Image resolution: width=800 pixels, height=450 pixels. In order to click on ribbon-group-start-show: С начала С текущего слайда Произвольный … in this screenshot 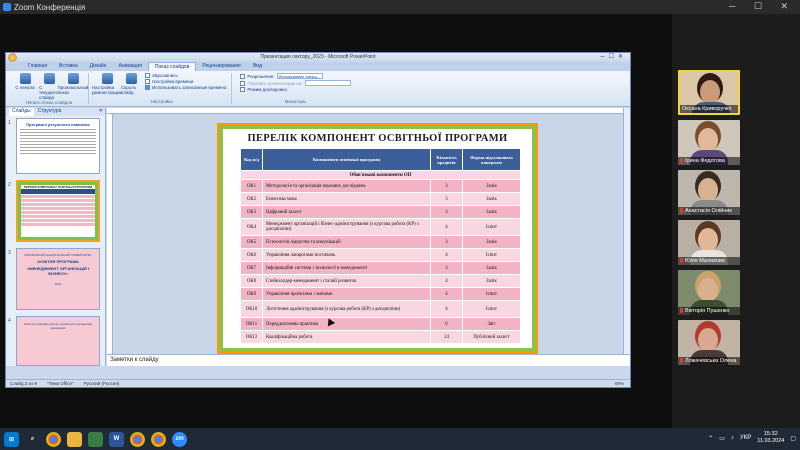, I will do `click(49, 89)`.